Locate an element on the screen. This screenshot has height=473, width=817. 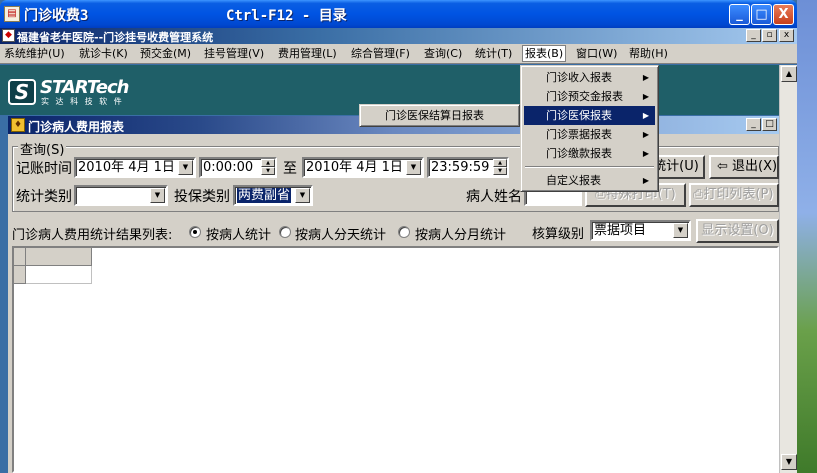
stat-type-select: ▼ is located at coordinates (121, 195).